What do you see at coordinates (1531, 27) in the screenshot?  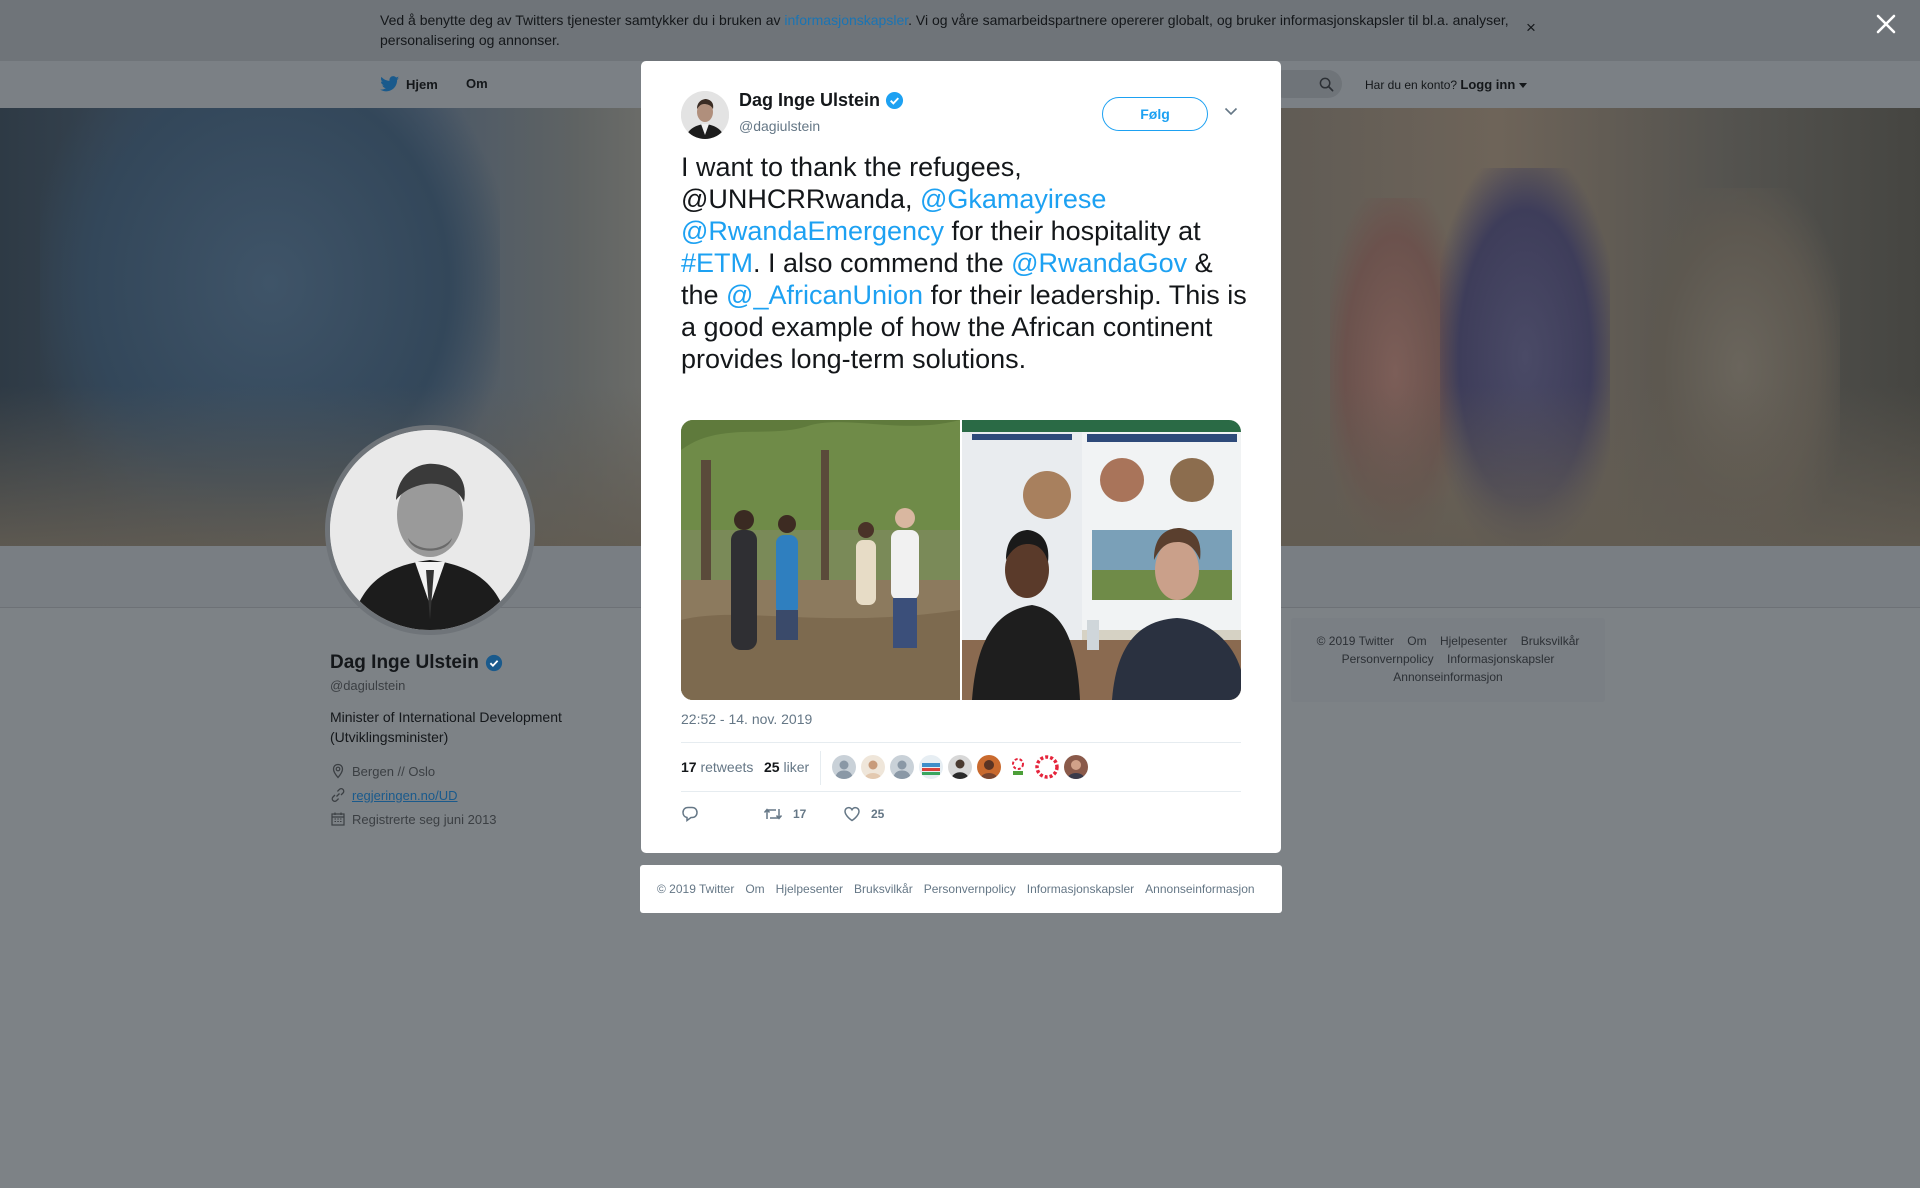 I see `cookie-close-button: ×` at bounding box center [1531, 27].